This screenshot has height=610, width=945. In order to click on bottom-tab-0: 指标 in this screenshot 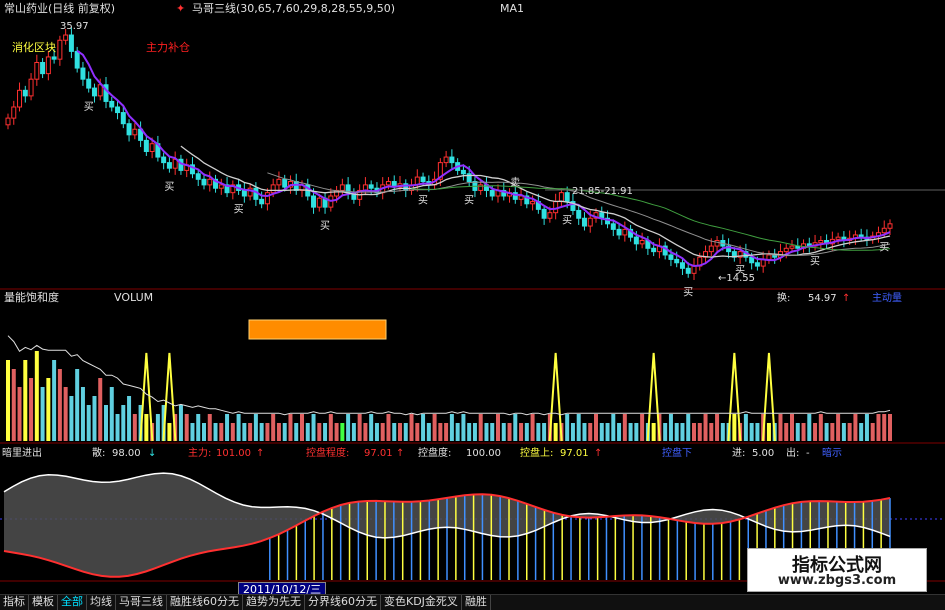, I will do `click(14, 602)`.